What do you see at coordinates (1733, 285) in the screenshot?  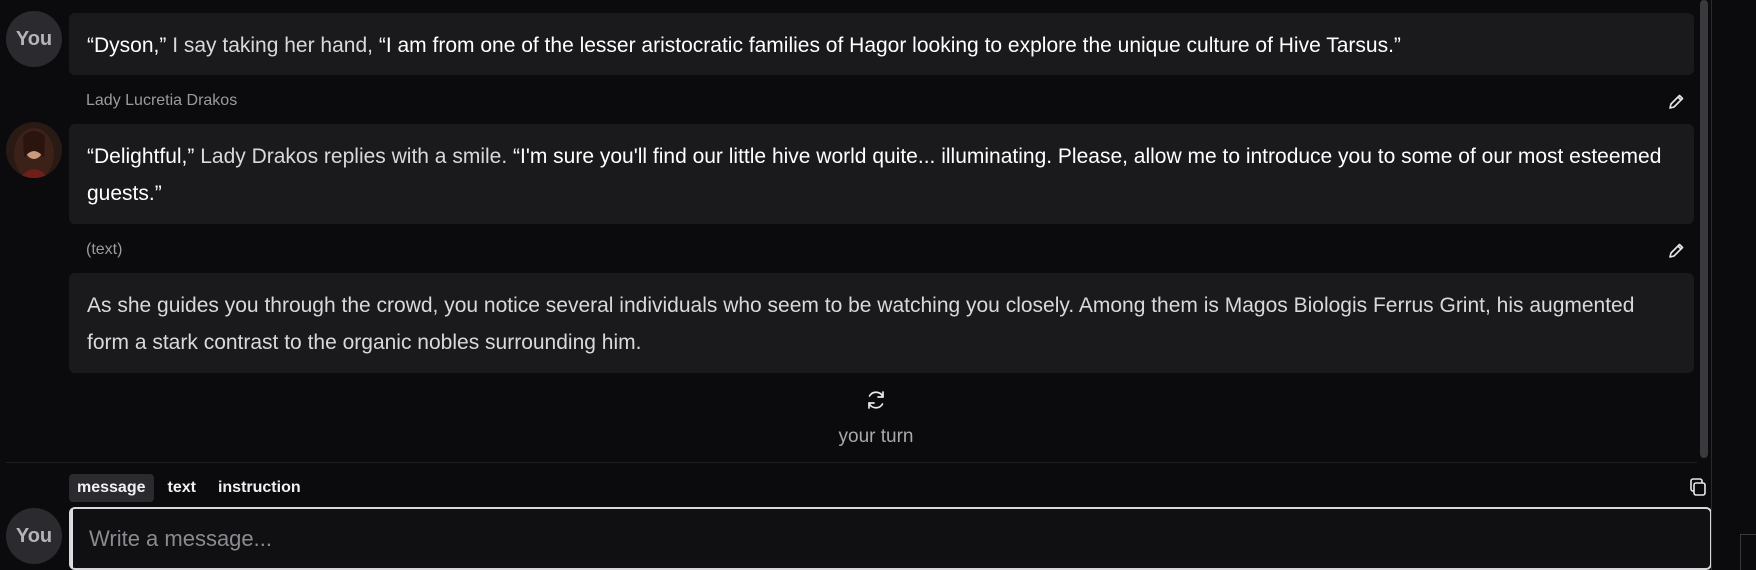 I see `side-panel-edge` at bounding box center [1733, 285].